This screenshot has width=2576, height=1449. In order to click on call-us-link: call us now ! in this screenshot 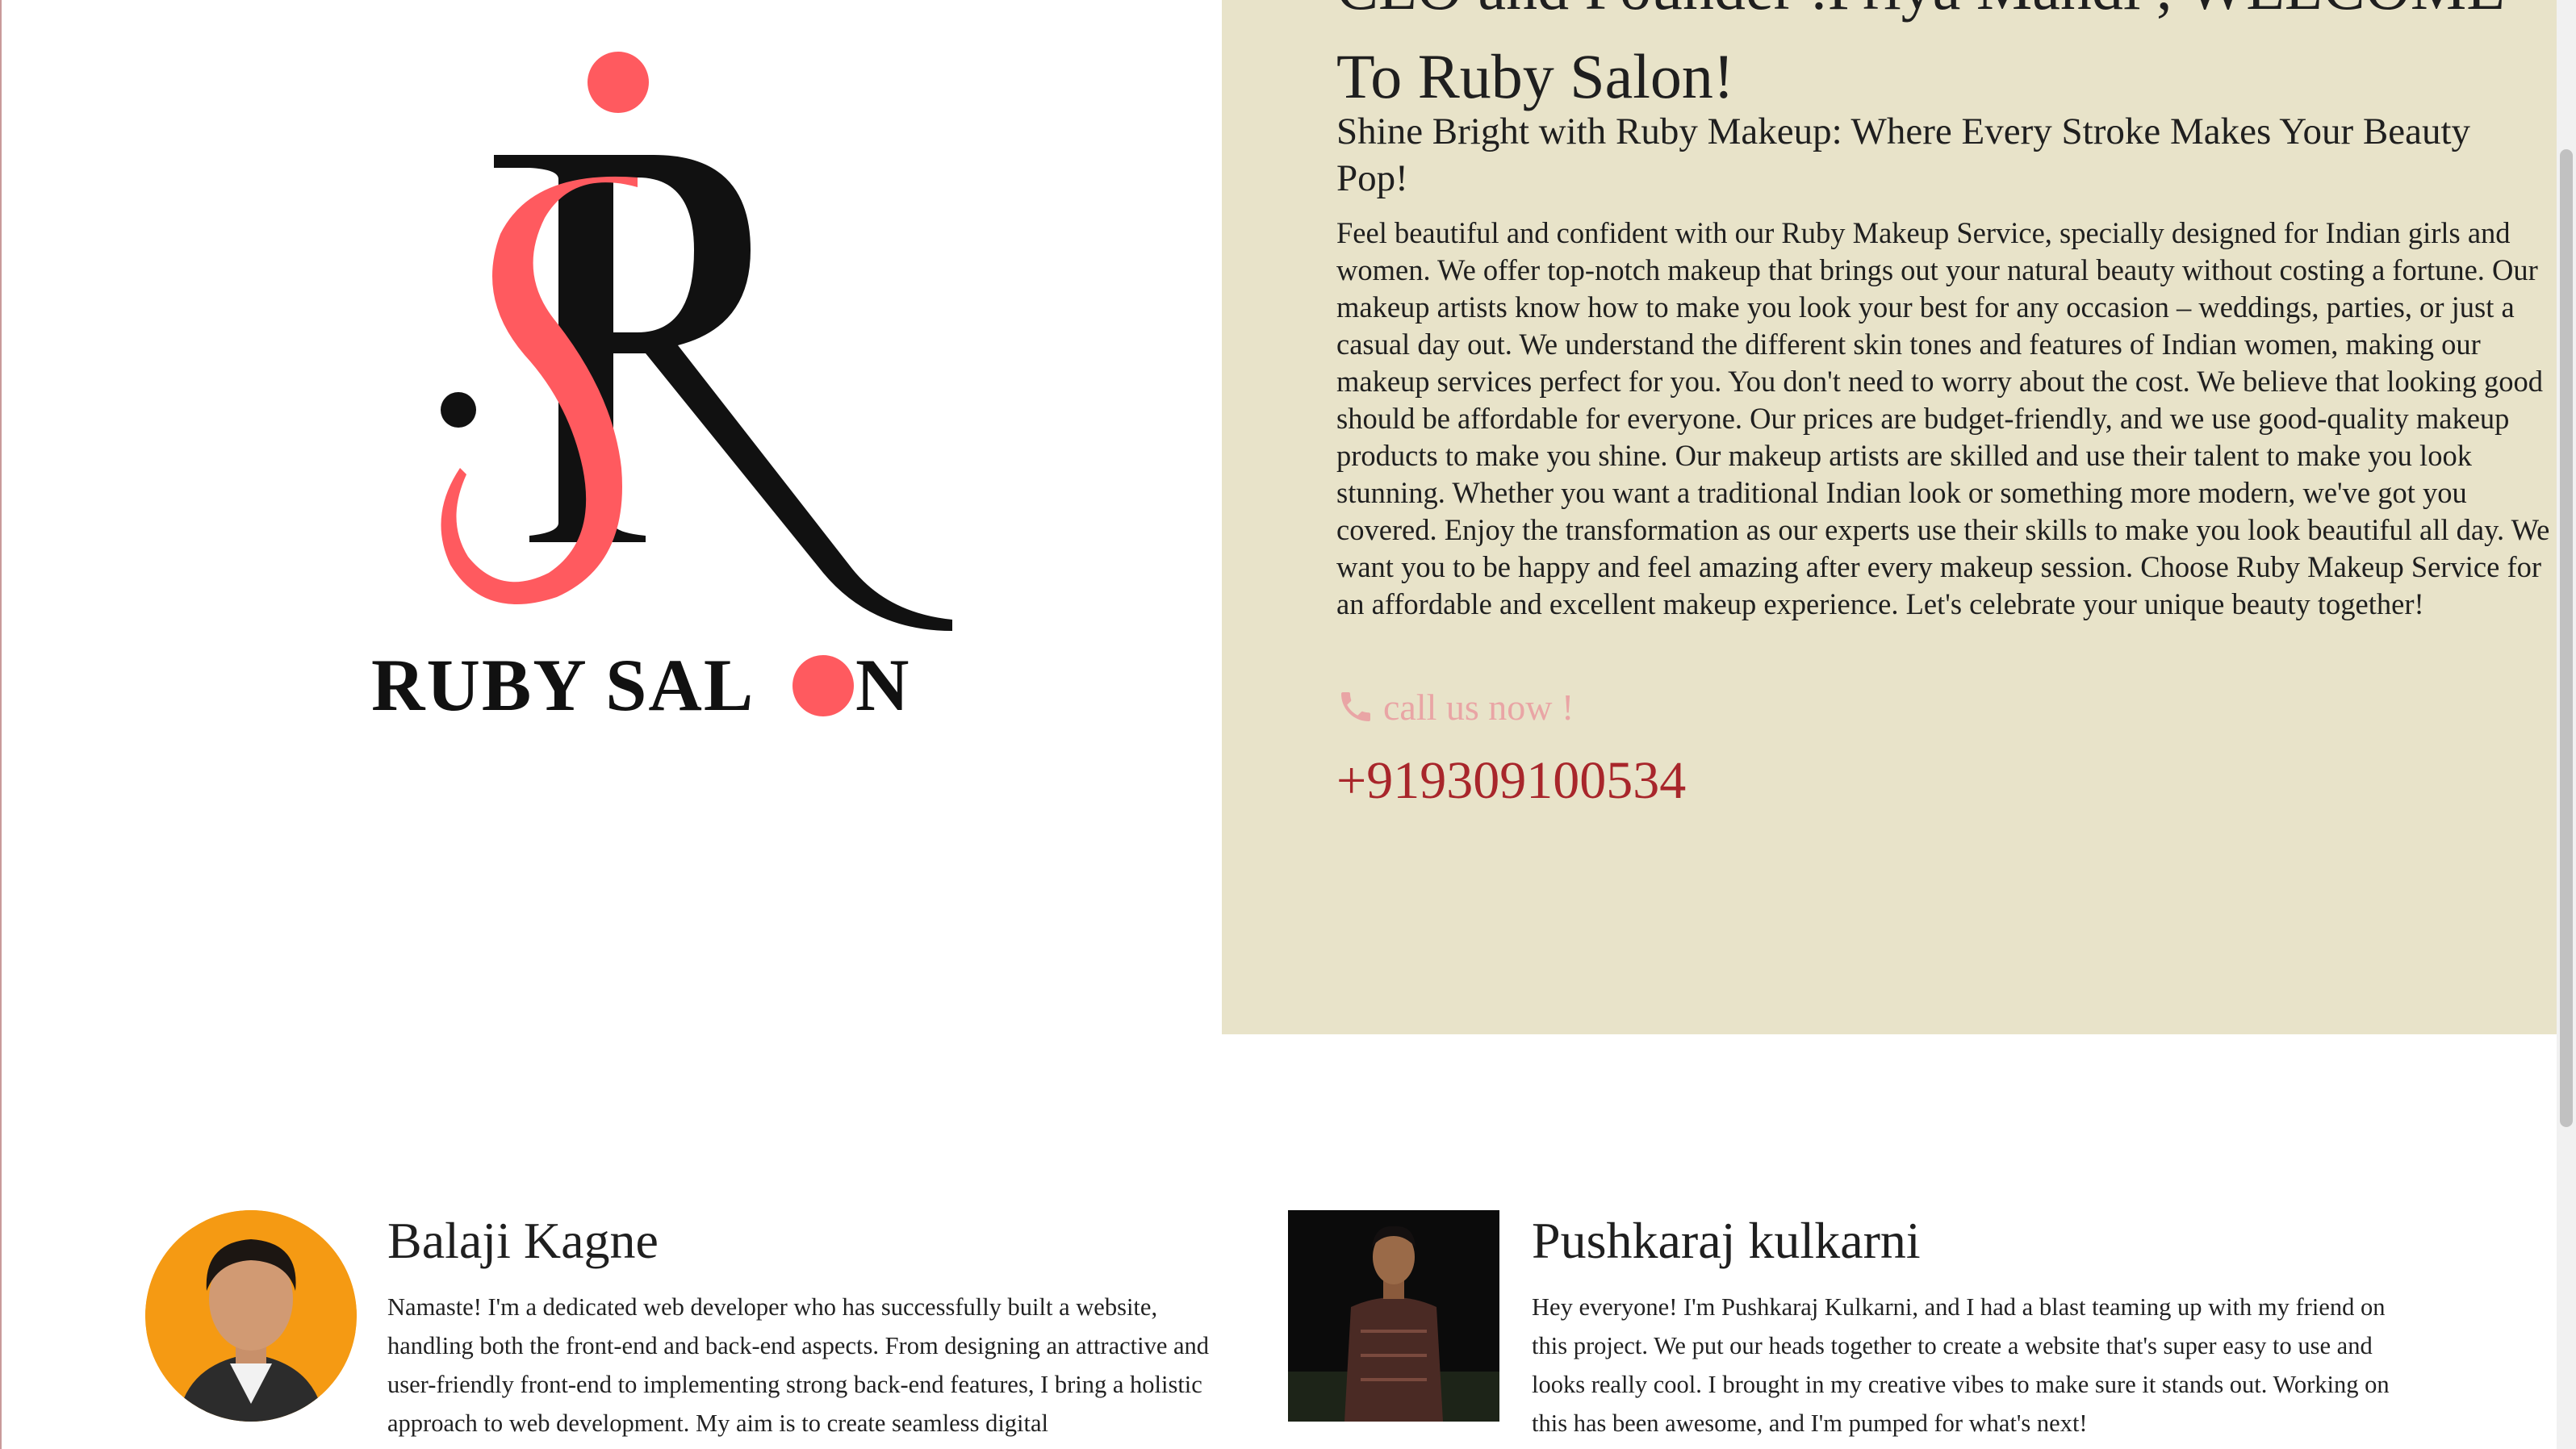, I will do `click(1455, 706)`.